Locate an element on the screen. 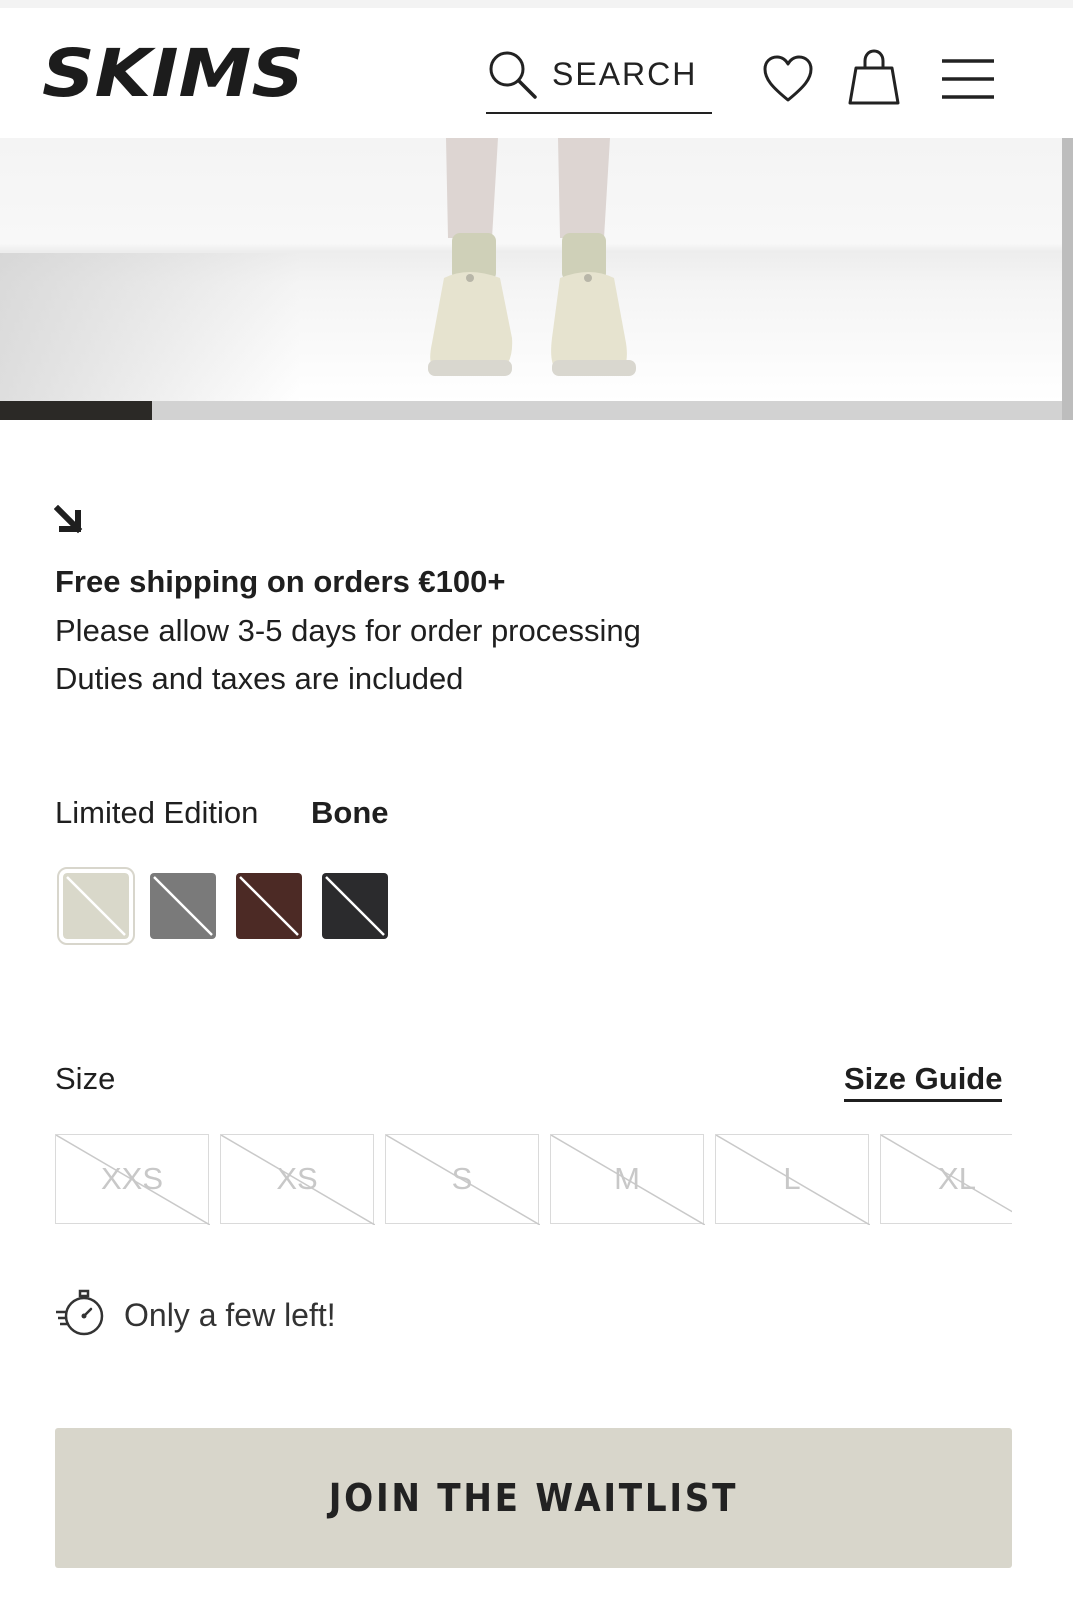 The image size is (1073, 1600). size-option-m: M is located at coordinates (627, 1179).